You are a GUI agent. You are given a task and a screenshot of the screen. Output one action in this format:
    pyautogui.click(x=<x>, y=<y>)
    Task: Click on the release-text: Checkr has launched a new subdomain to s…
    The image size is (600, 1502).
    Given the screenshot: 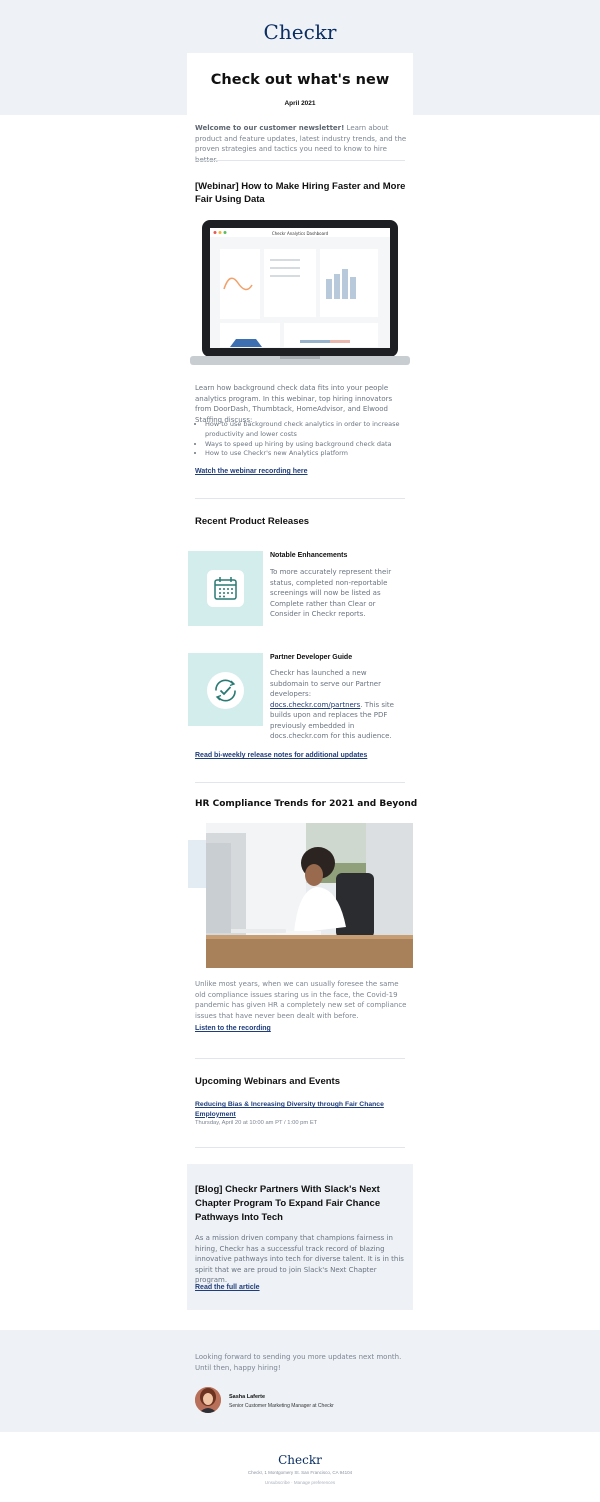 What is the action you would take?
    pyautogui.click(x=337, y=705)
    